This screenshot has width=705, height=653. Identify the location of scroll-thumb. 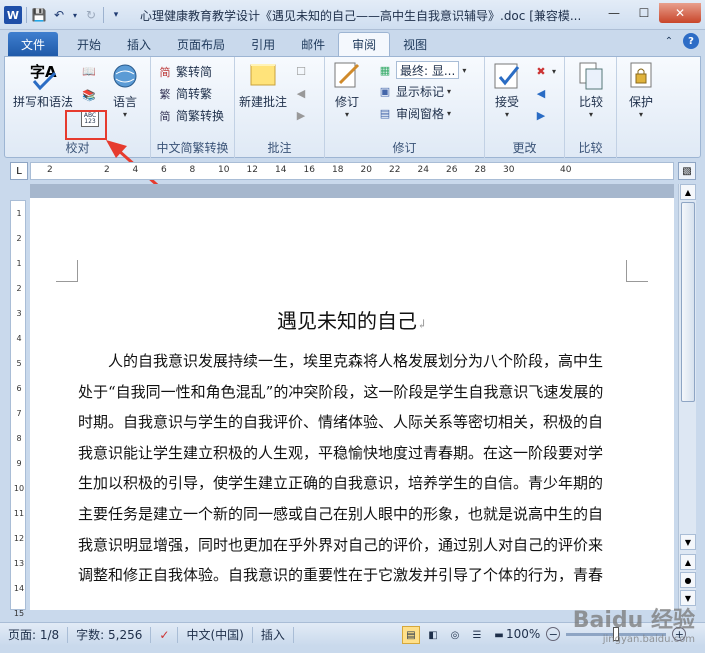
(688, 302).